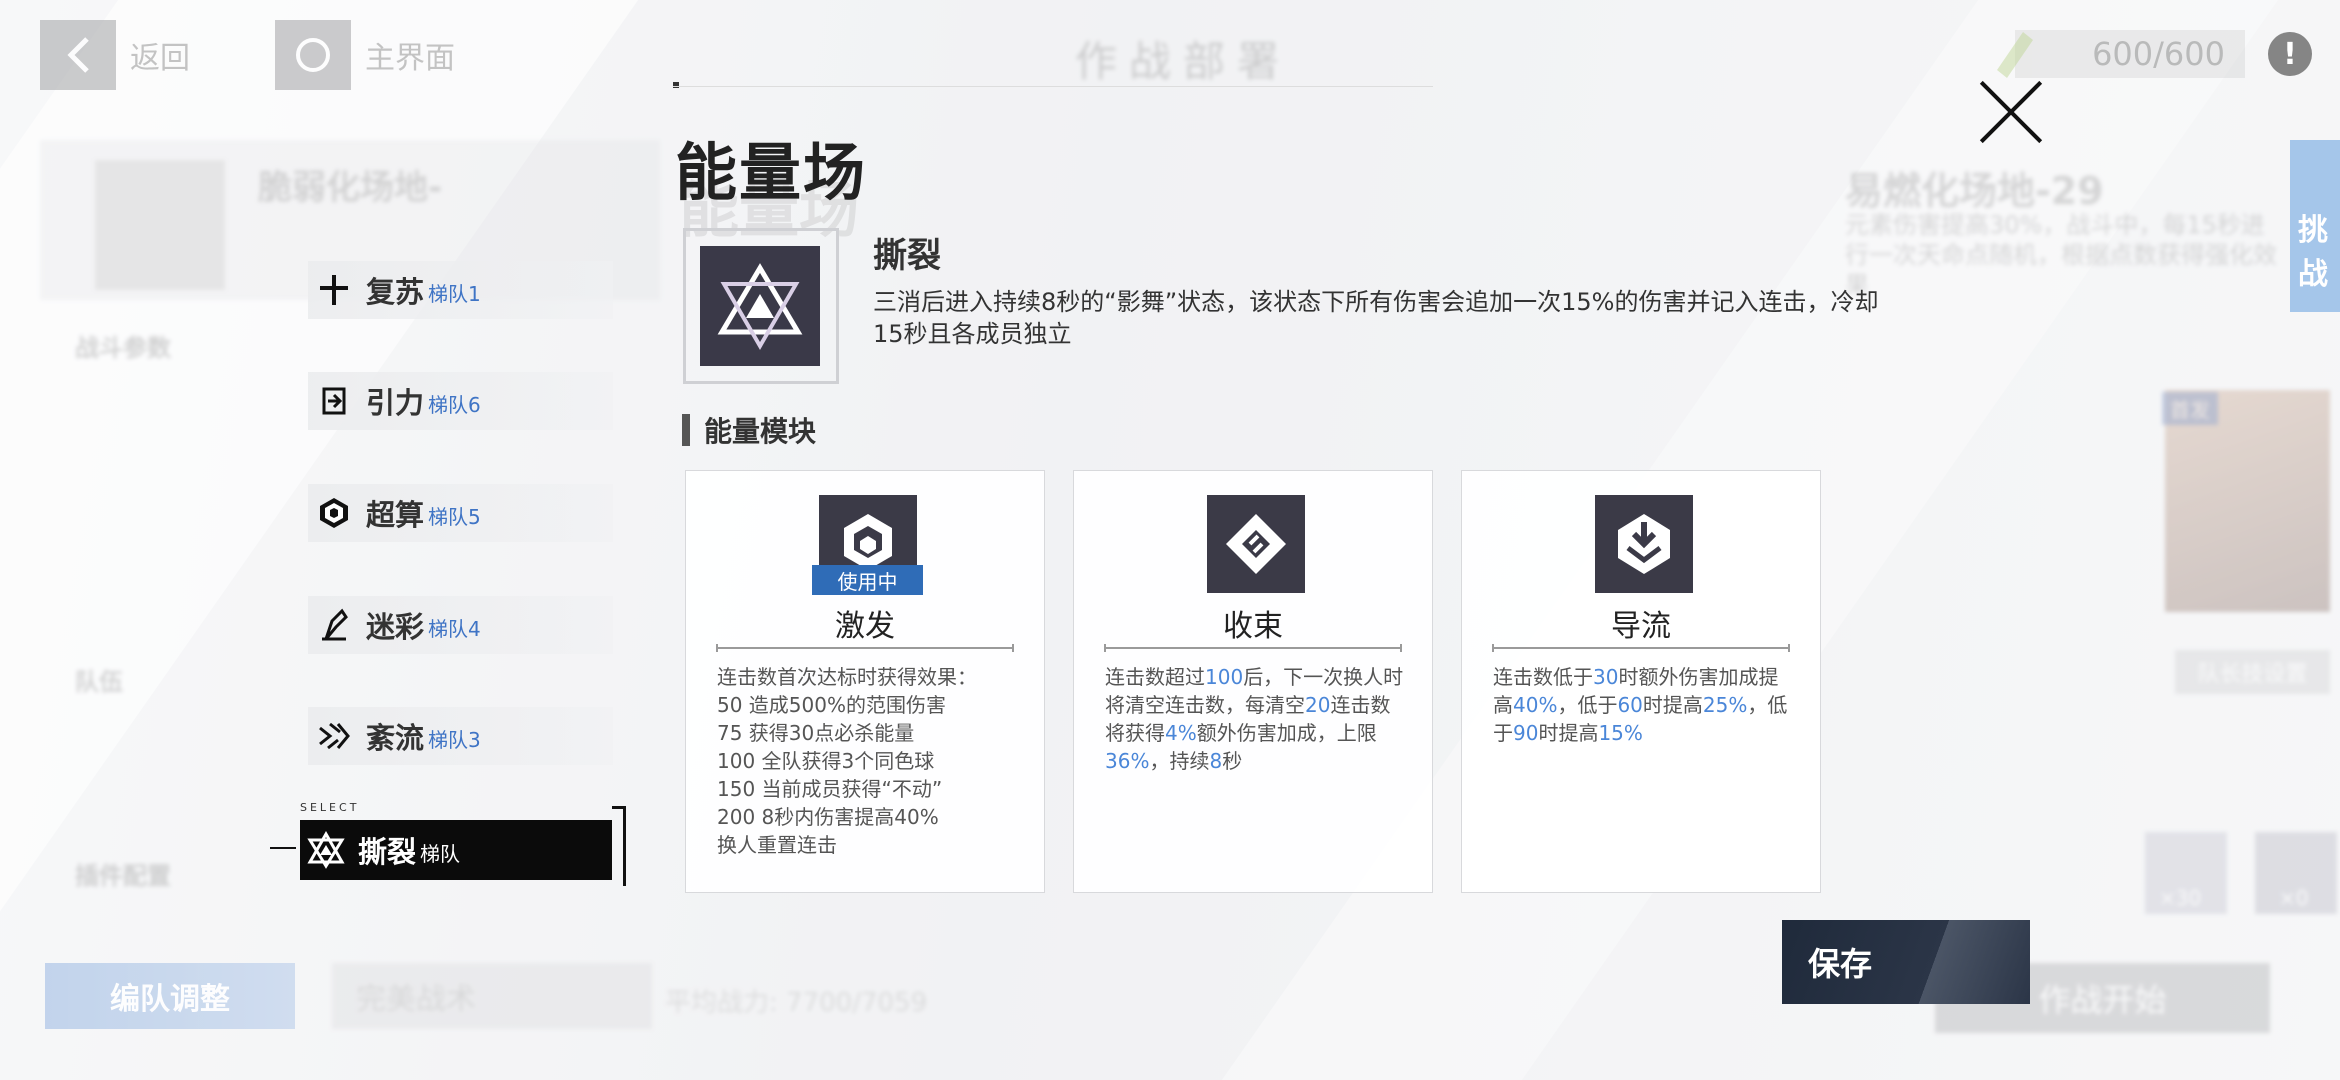  I want to click on panel-title: 能量场, so click(771, 172).